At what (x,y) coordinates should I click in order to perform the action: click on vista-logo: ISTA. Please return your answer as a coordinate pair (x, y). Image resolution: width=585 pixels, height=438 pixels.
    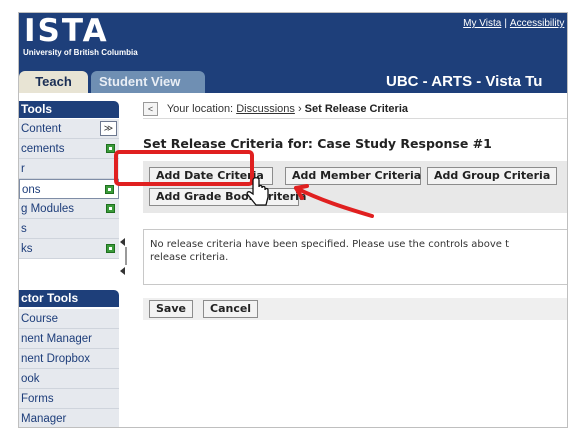
    Looking at the image, I should click on (66, 31).